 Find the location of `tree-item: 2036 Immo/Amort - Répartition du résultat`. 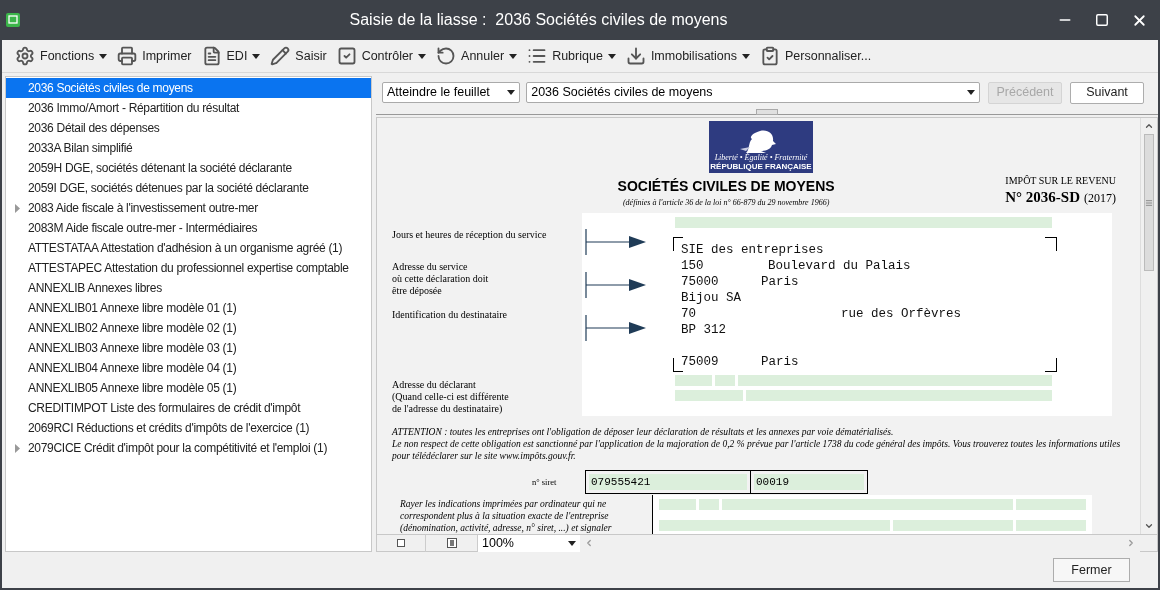

tree-item: 2036 Immo/Amort - Répartition du résultat is located at coordinates (188, 108).